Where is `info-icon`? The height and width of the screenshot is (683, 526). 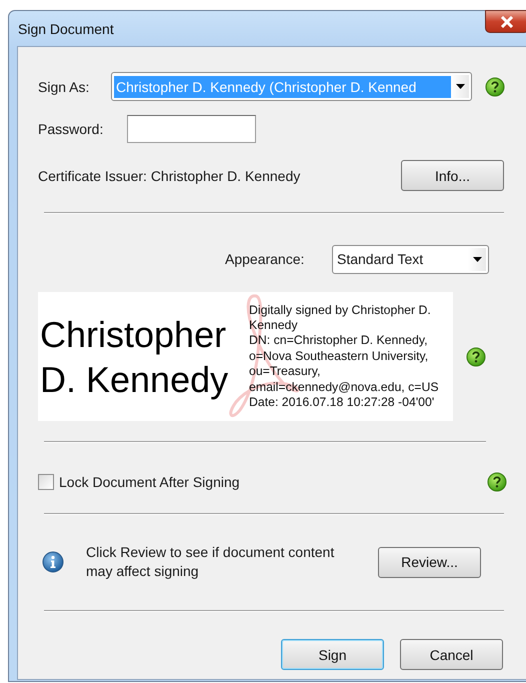 info-icon is located at coordinates (53, 562).